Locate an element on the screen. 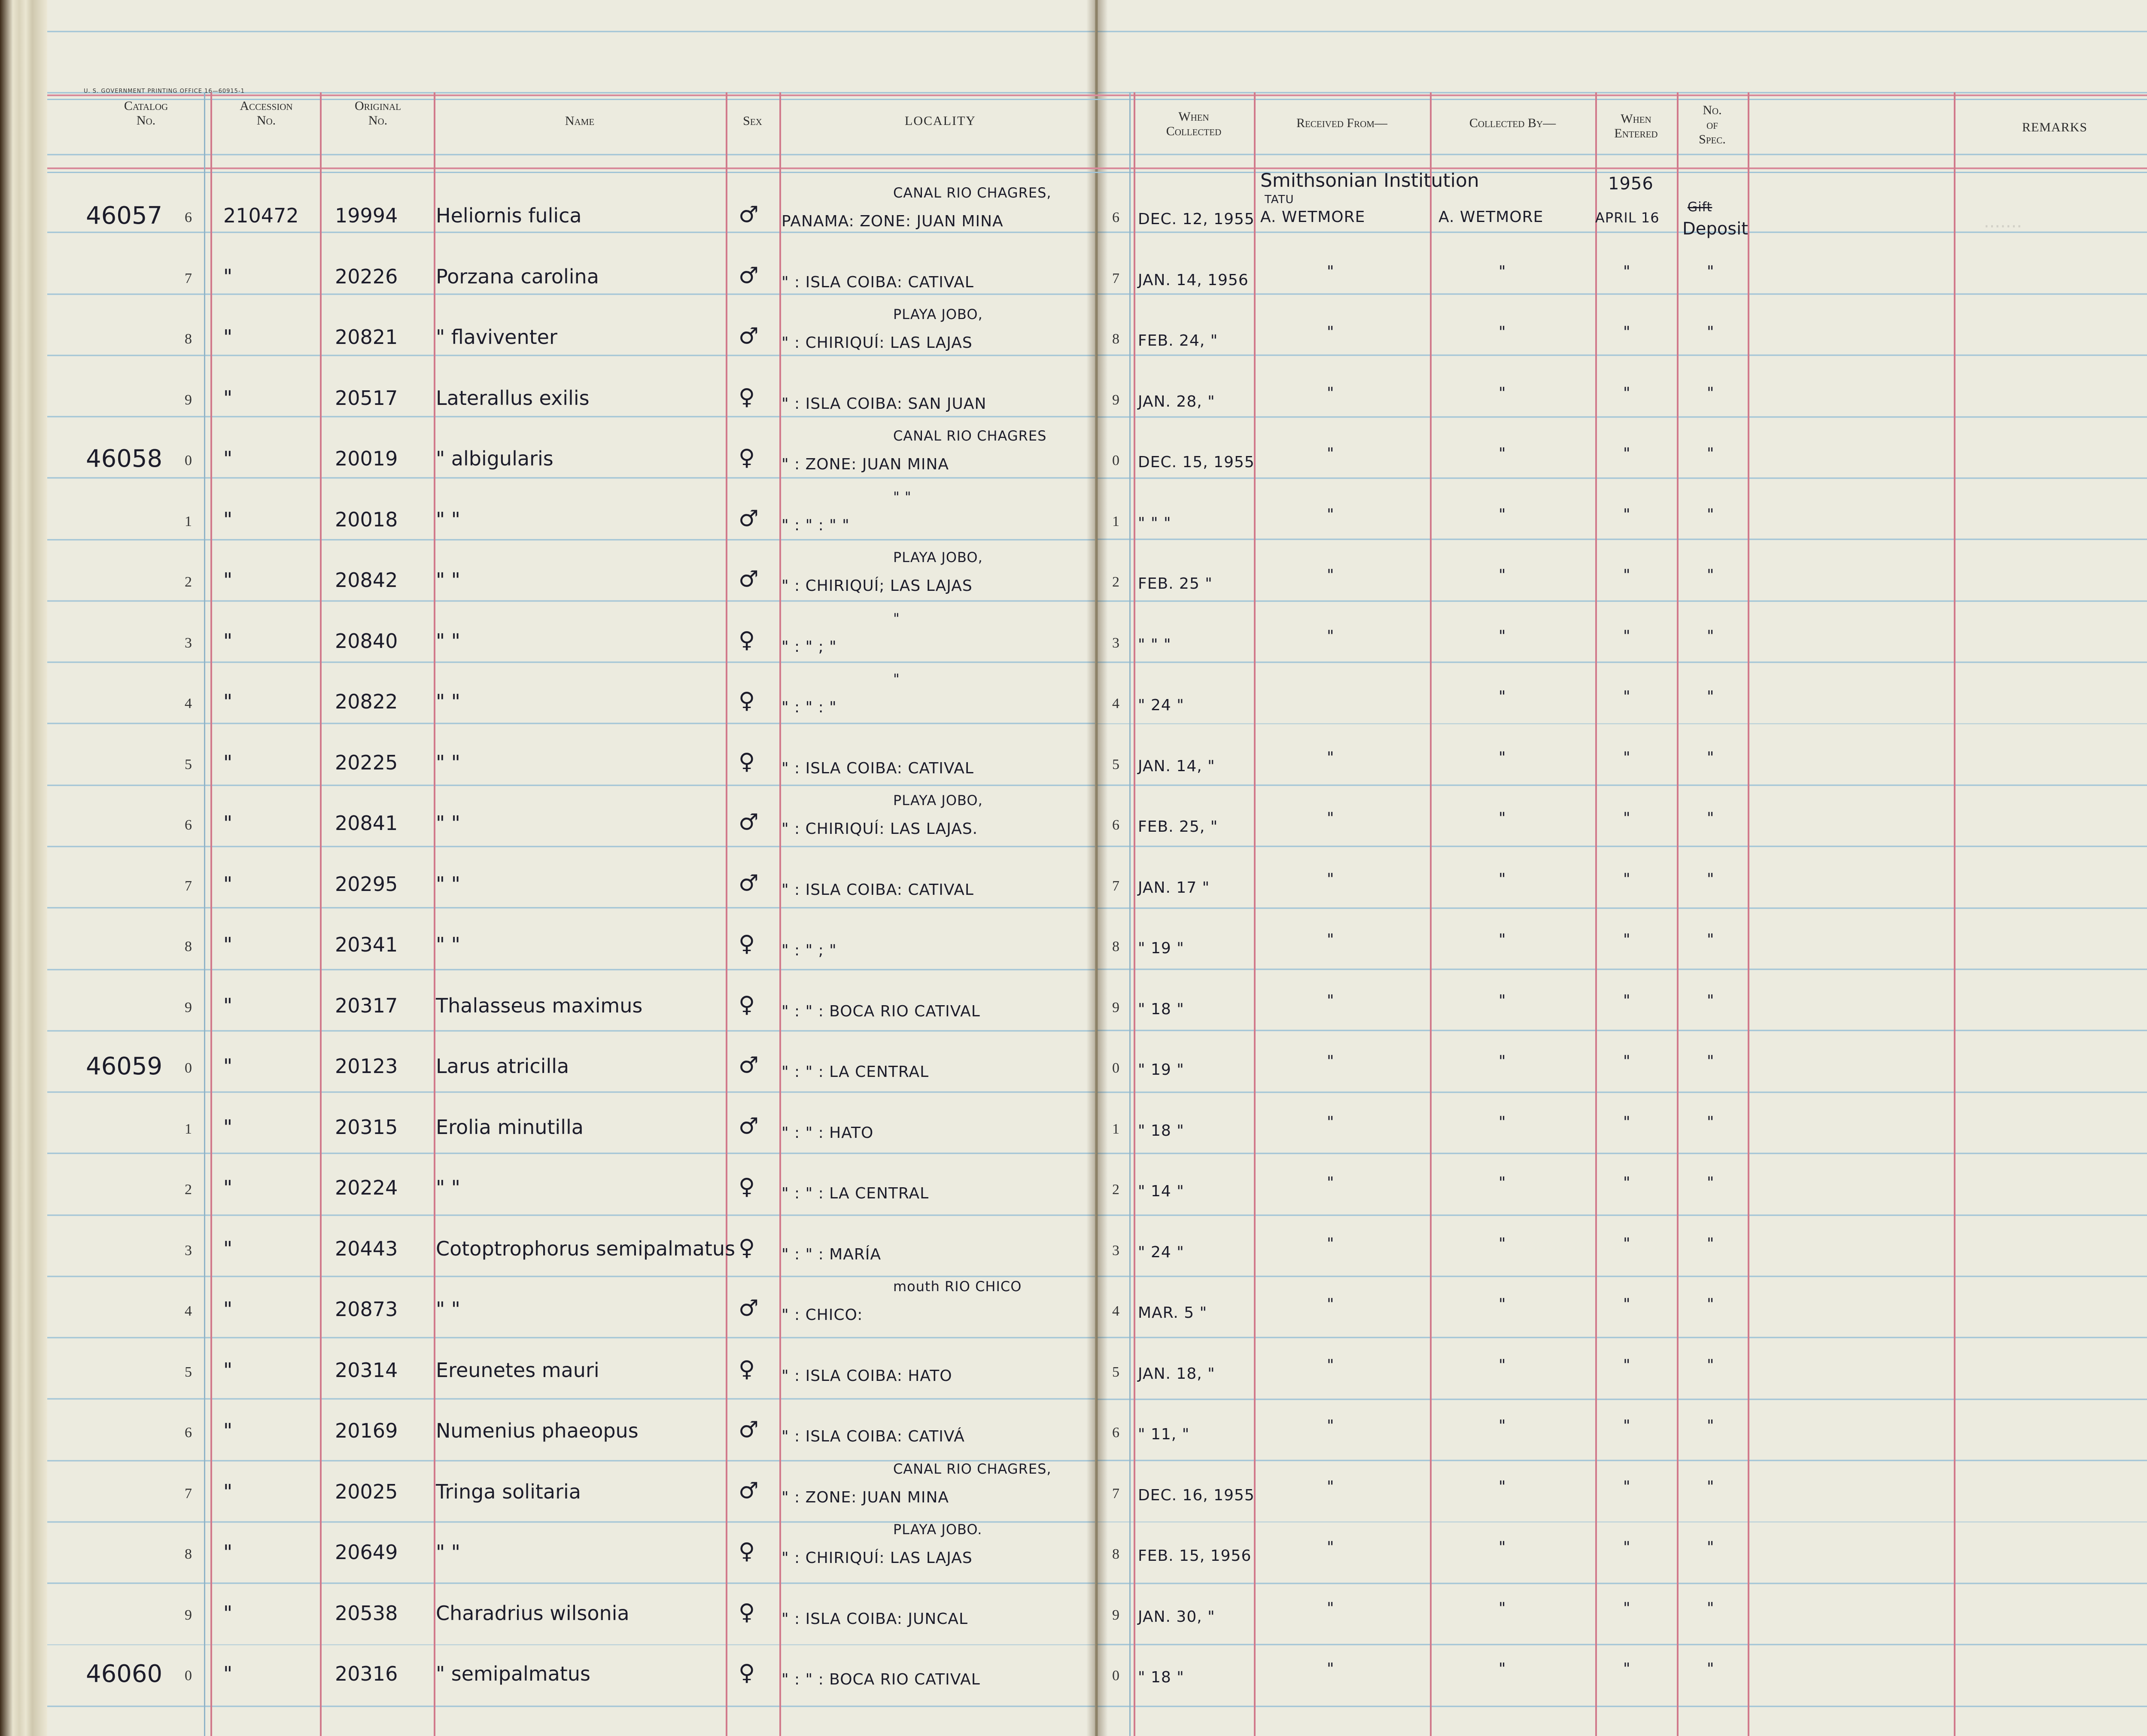  when-collected: FEB. 24, " is located at coordinates (1178, 341).